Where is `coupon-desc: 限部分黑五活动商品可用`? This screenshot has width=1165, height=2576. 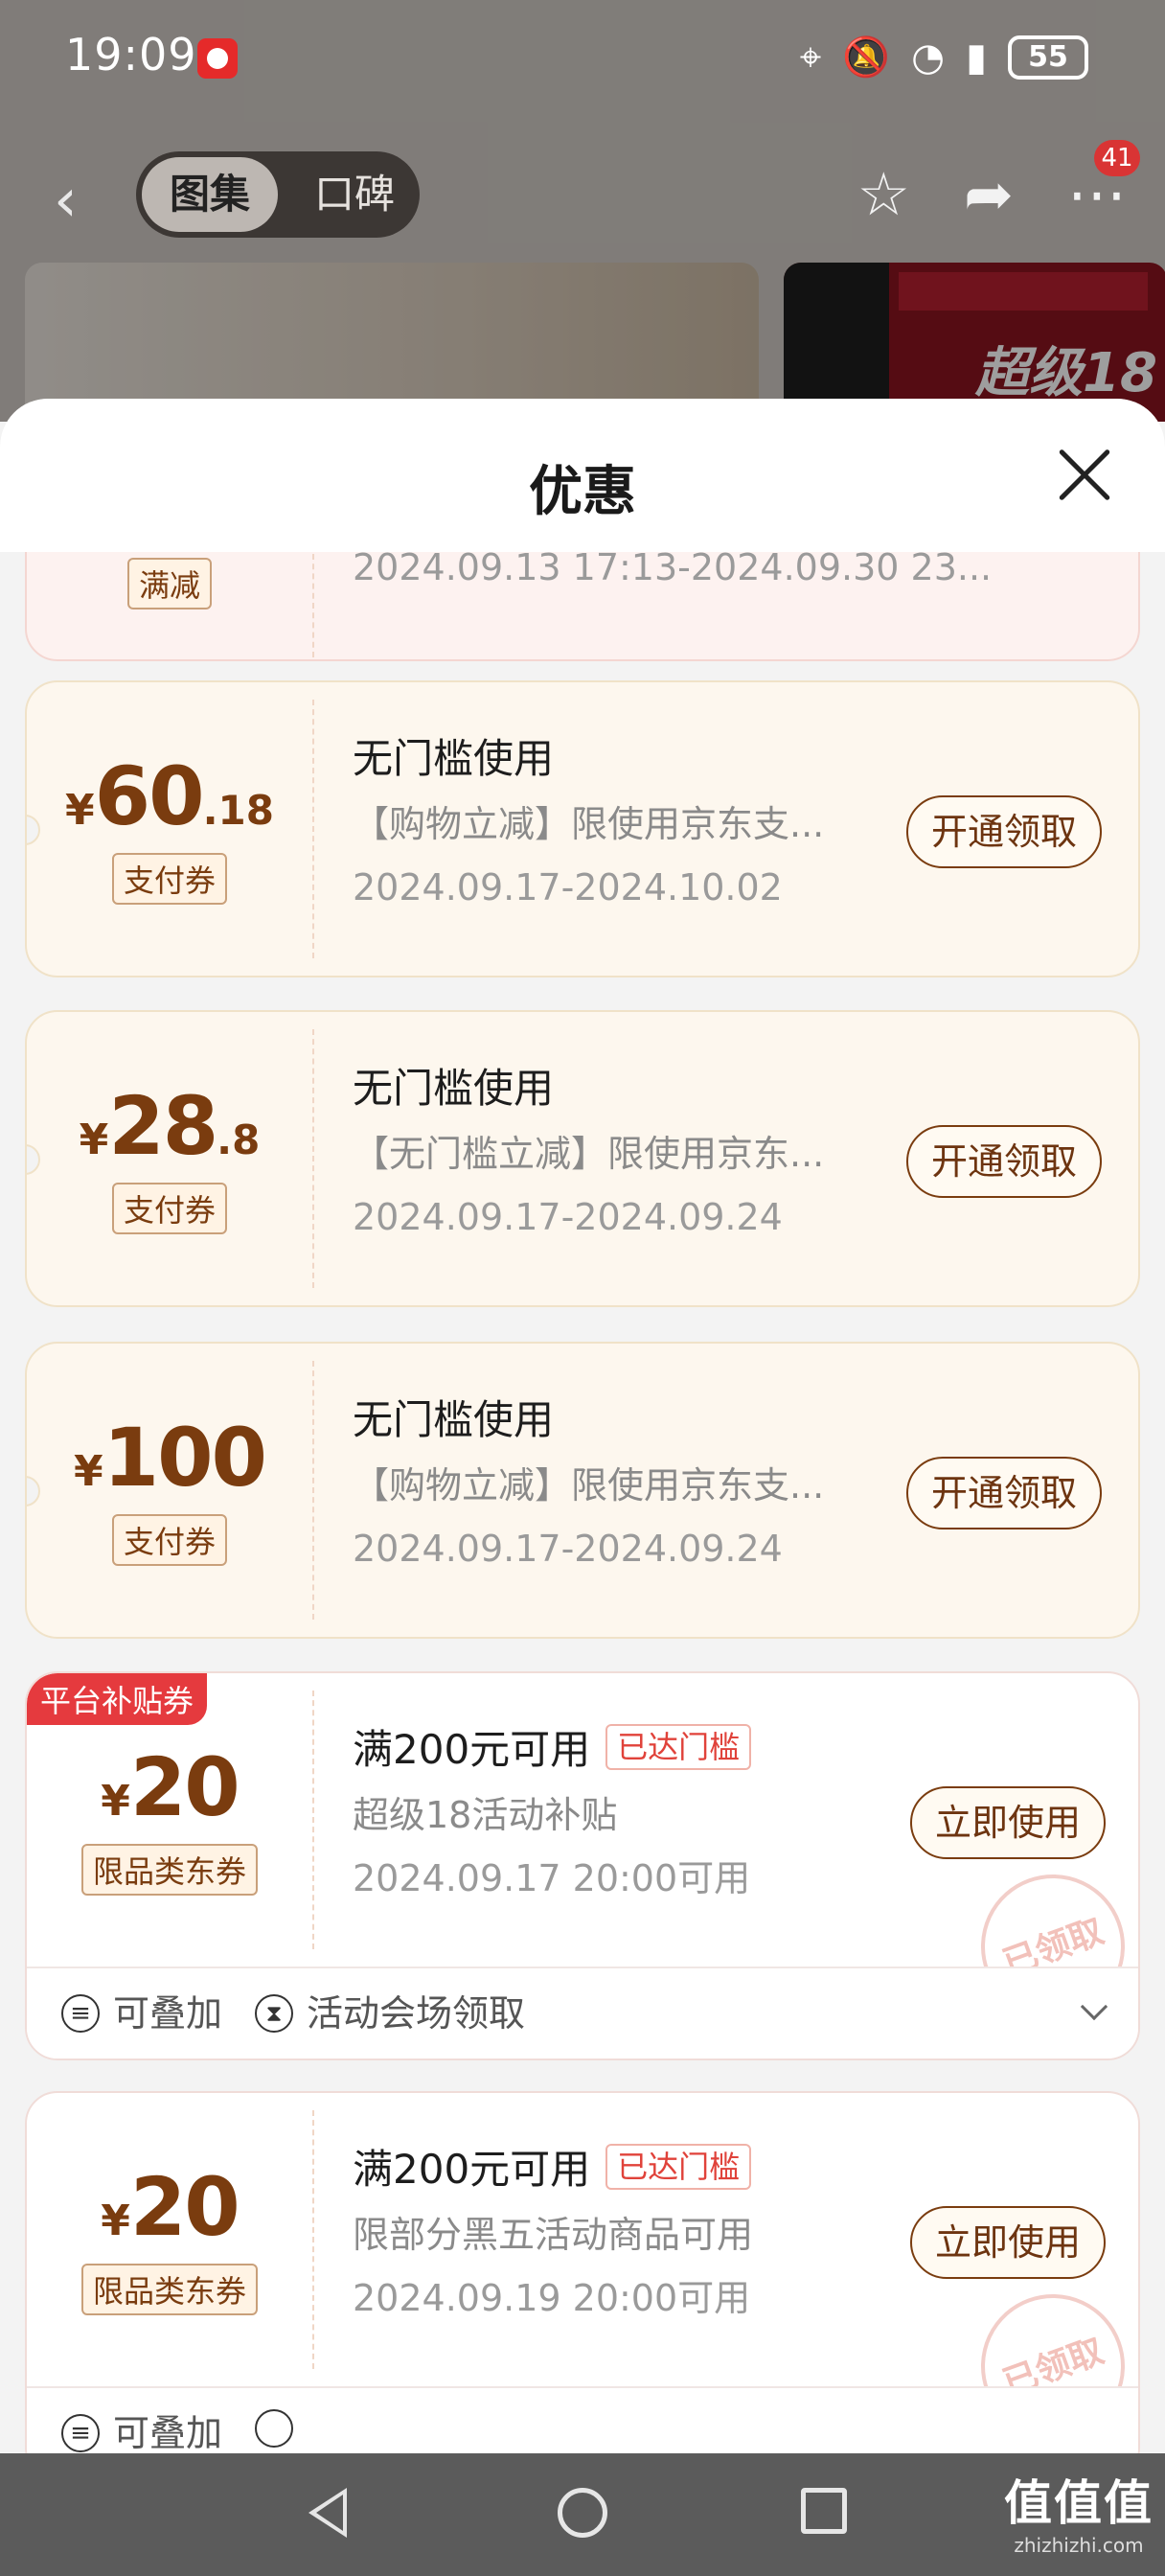 coupon-desc: 限部分黑五活动商品可用 is located at coordinates (553, 2235).